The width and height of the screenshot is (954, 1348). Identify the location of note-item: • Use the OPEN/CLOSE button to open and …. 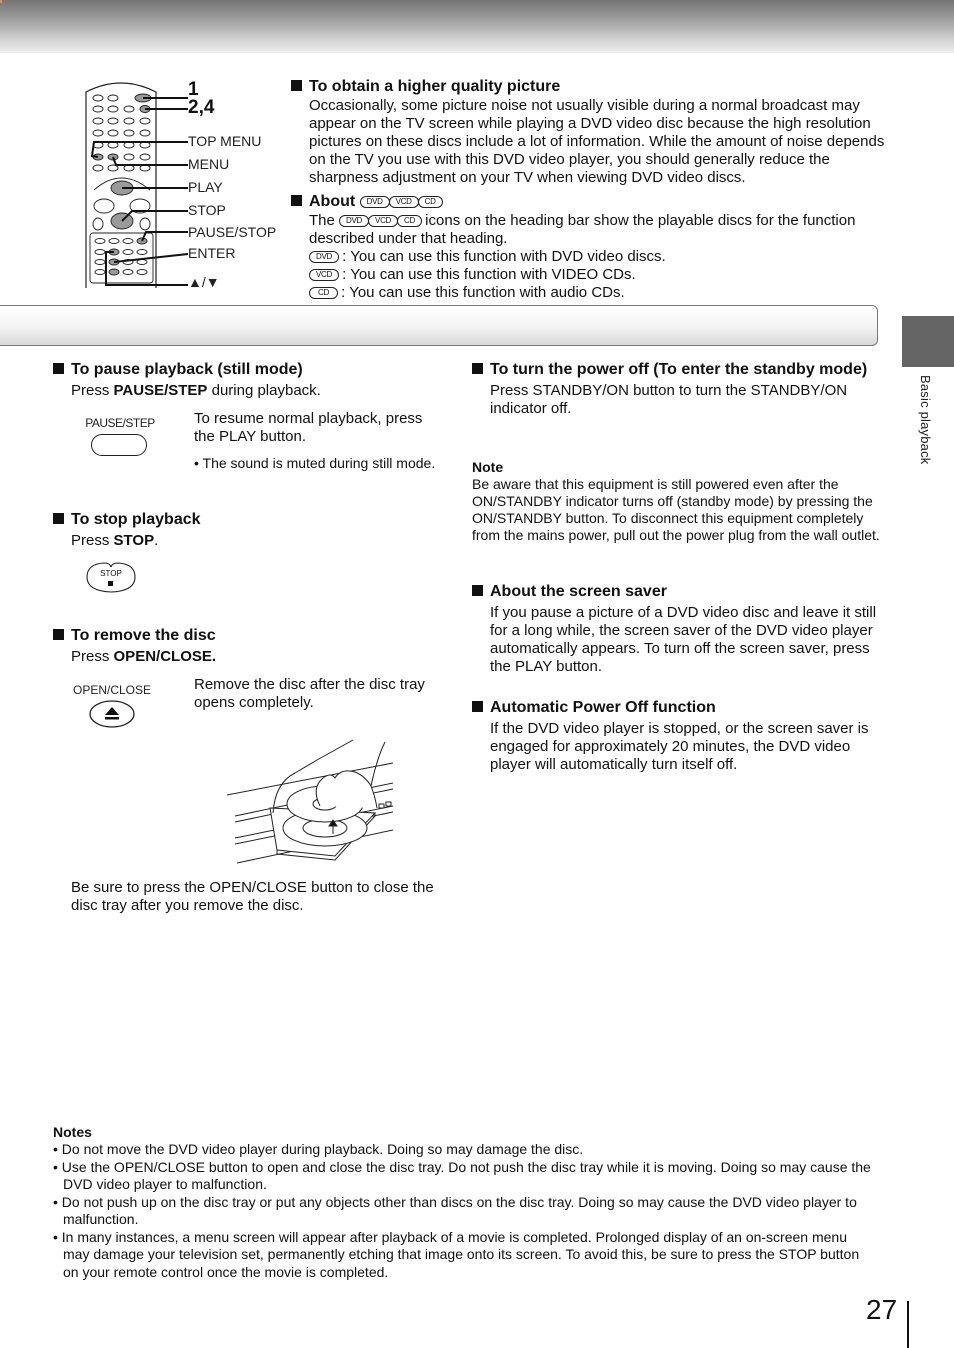
(462, 1175).